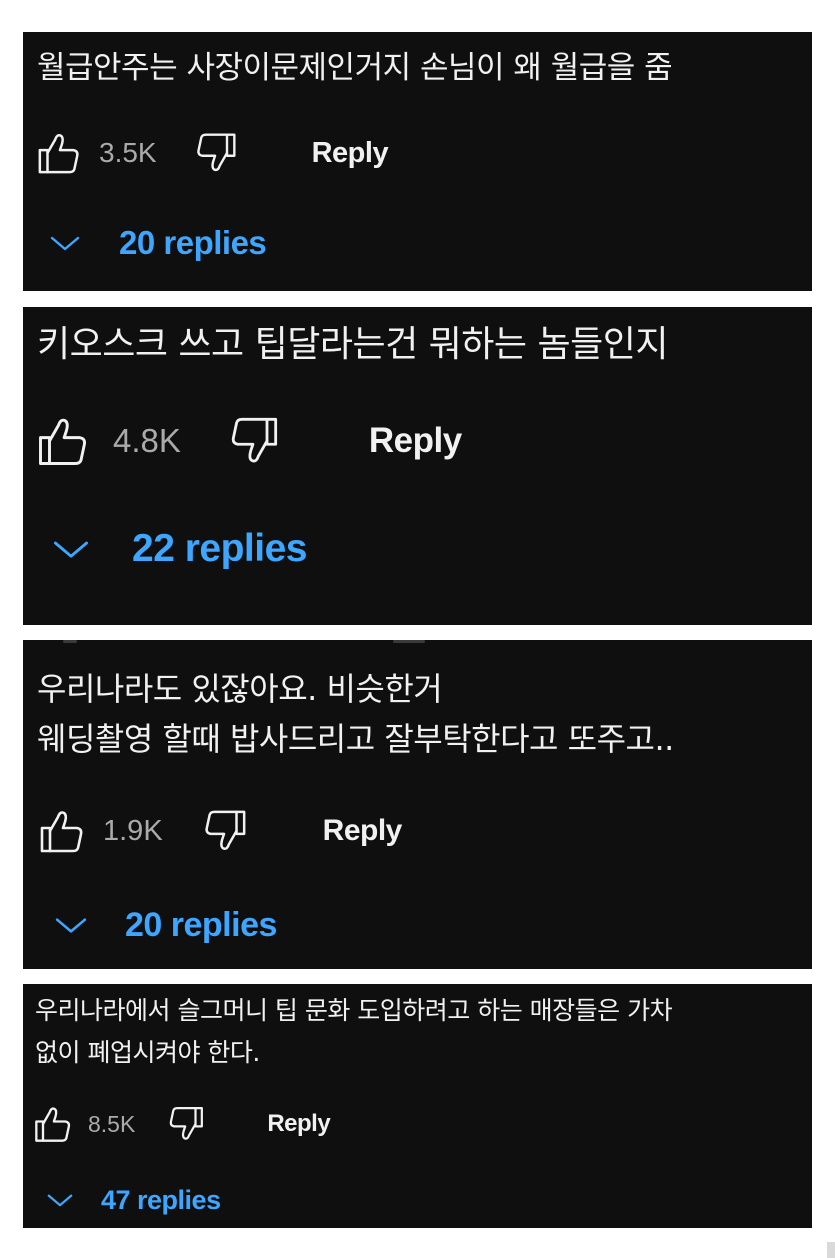  What do you see at coordinates (355, 68) in the screenshot?
I see `comment-line: 월급안주는 사장이문제인거지 손님이 왜 월급을 줌` at bounding box center [355, 68].